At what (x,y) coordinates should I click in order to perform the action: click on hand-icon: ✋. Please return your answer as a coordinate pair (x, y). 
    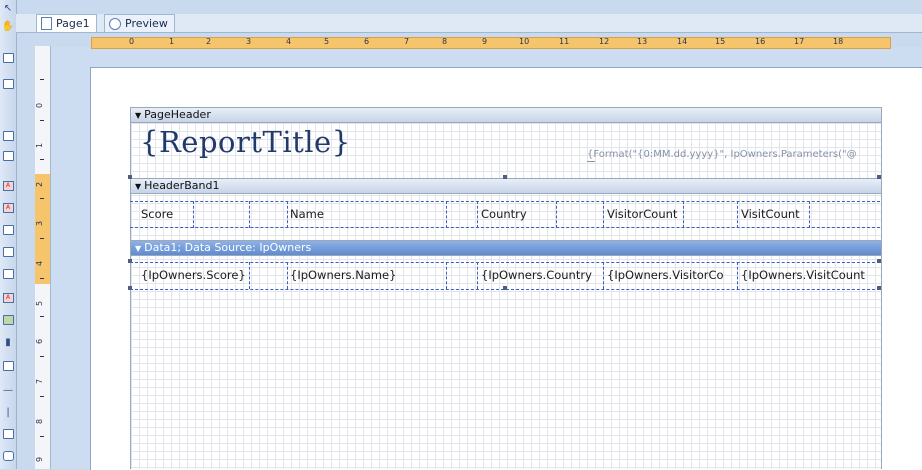
    Looking at the image, I should click on (8, 26).